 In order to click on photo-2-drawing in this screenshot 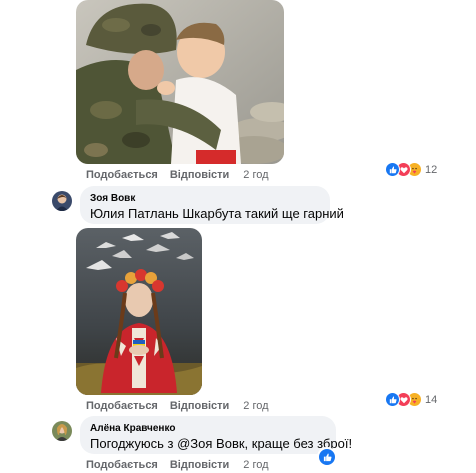, I will do `click(139, 311)`.